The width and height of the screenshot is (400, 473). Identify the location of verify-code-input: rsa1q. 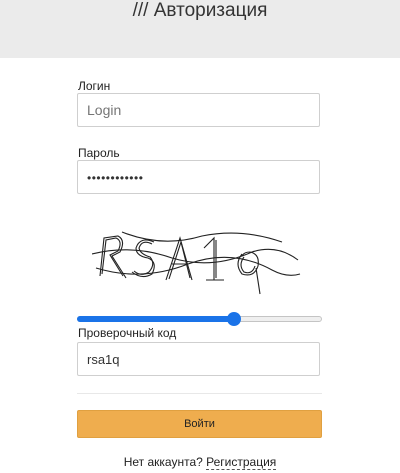
(198, 359).